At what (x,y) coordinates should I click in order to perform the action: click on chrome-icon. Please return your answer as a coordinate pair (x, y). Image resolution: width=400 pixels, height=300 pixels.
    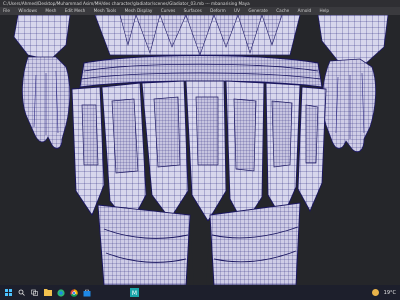
    Looking at the image, I should click on (73, 292).